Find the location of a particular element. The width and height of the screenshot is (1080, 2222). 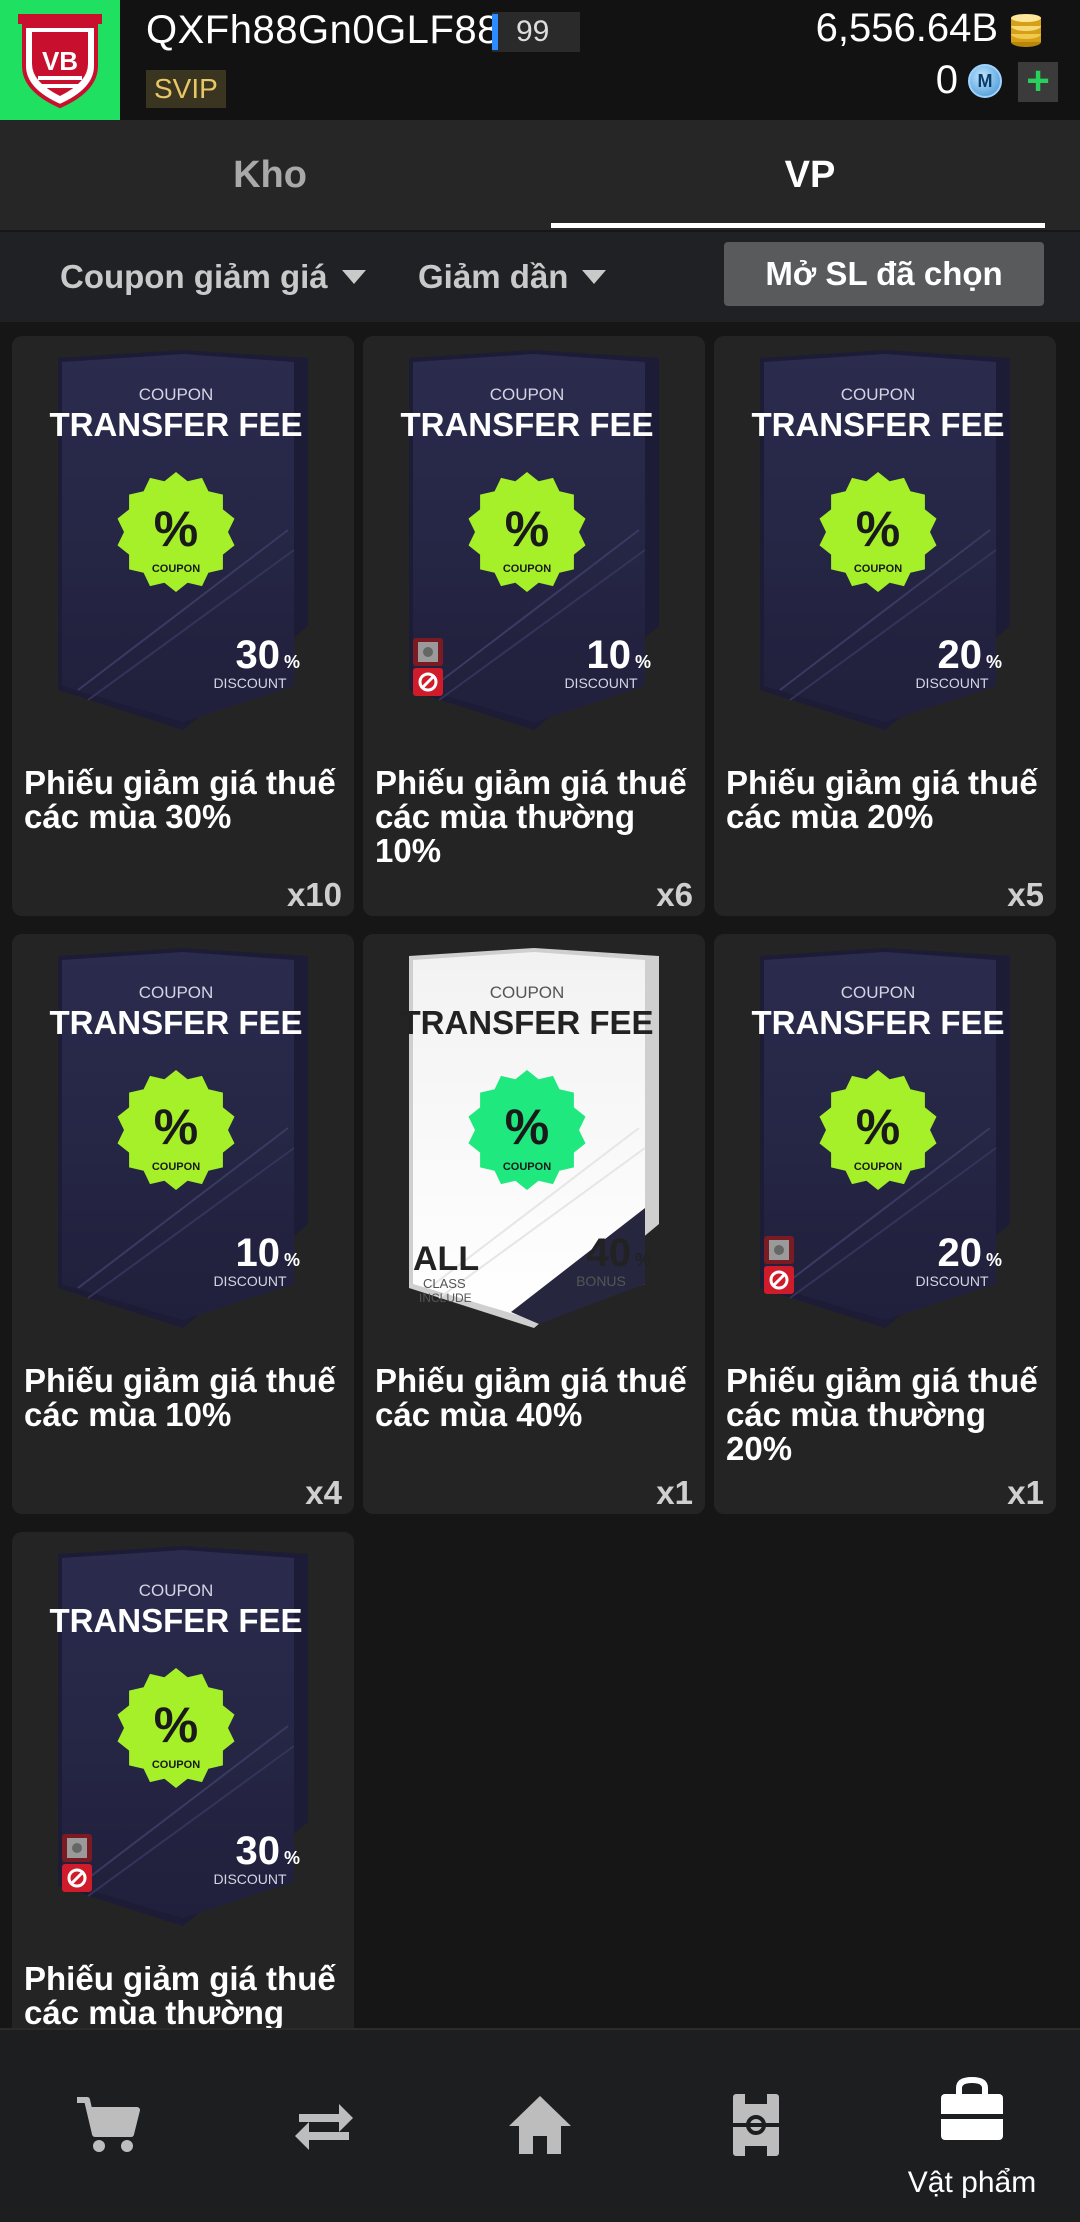

nav-shop is located at coordinates (108, 2126).